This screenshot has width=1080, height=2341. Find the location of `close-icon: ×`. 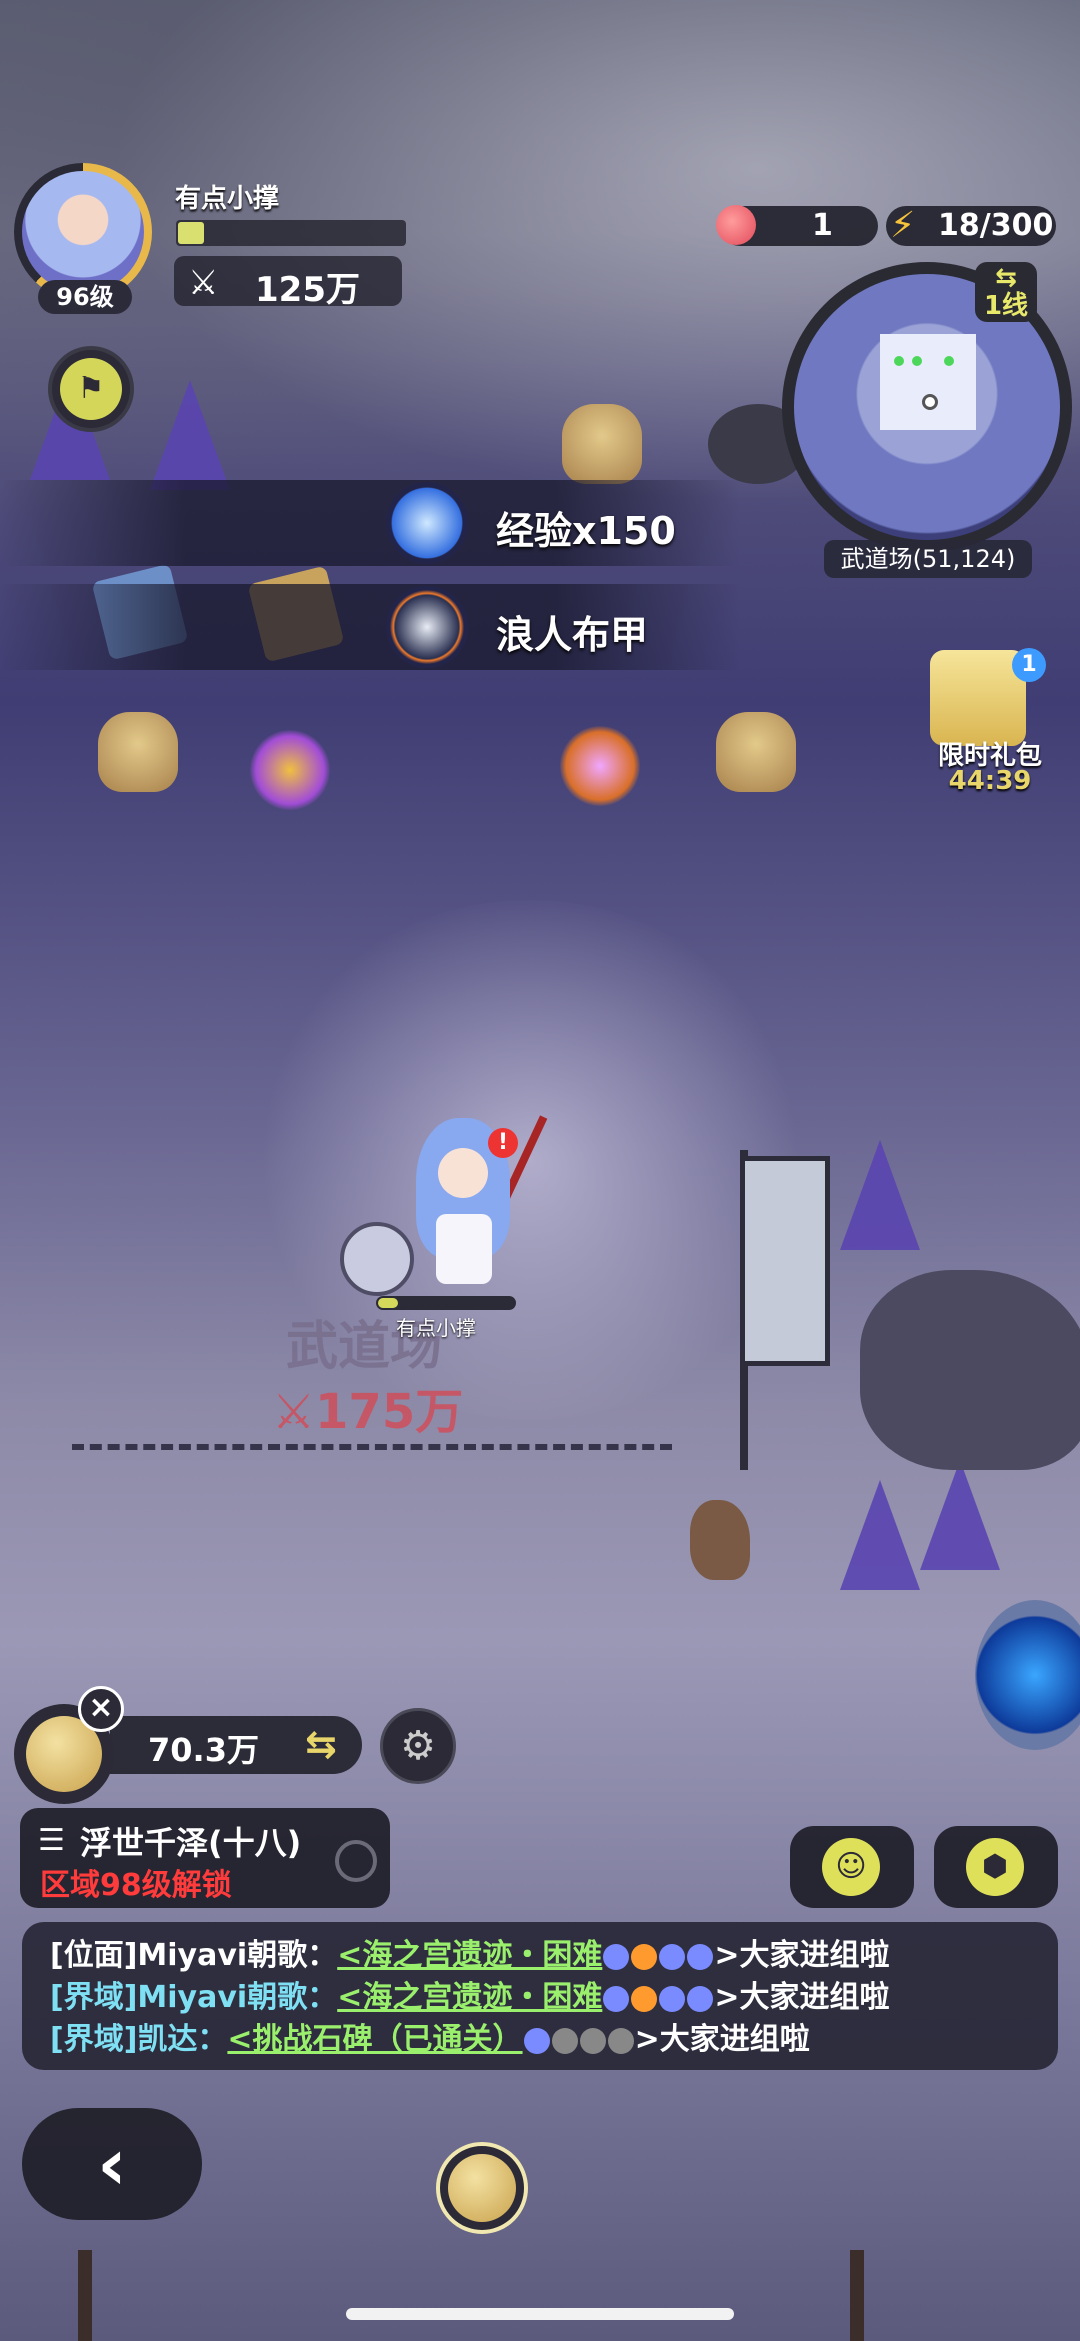

close-icon: × is located at coordinates (101, 1709).